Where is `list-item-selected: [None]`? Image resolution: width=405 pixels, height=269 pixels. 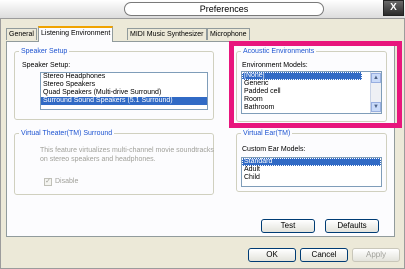 list-item-selected: [None] is located at coordinates (302, 76).